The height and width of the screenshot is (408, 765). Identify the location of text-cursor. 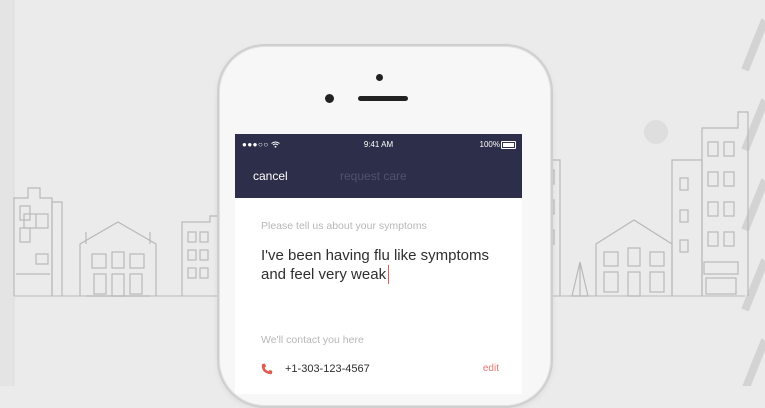
(389, 274).